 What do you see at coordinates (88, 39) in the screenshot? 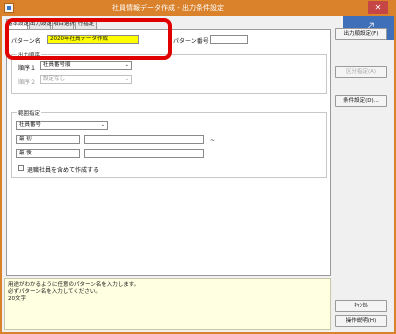
I see `pattern-name-highlight` at bounding box center [88, 39].